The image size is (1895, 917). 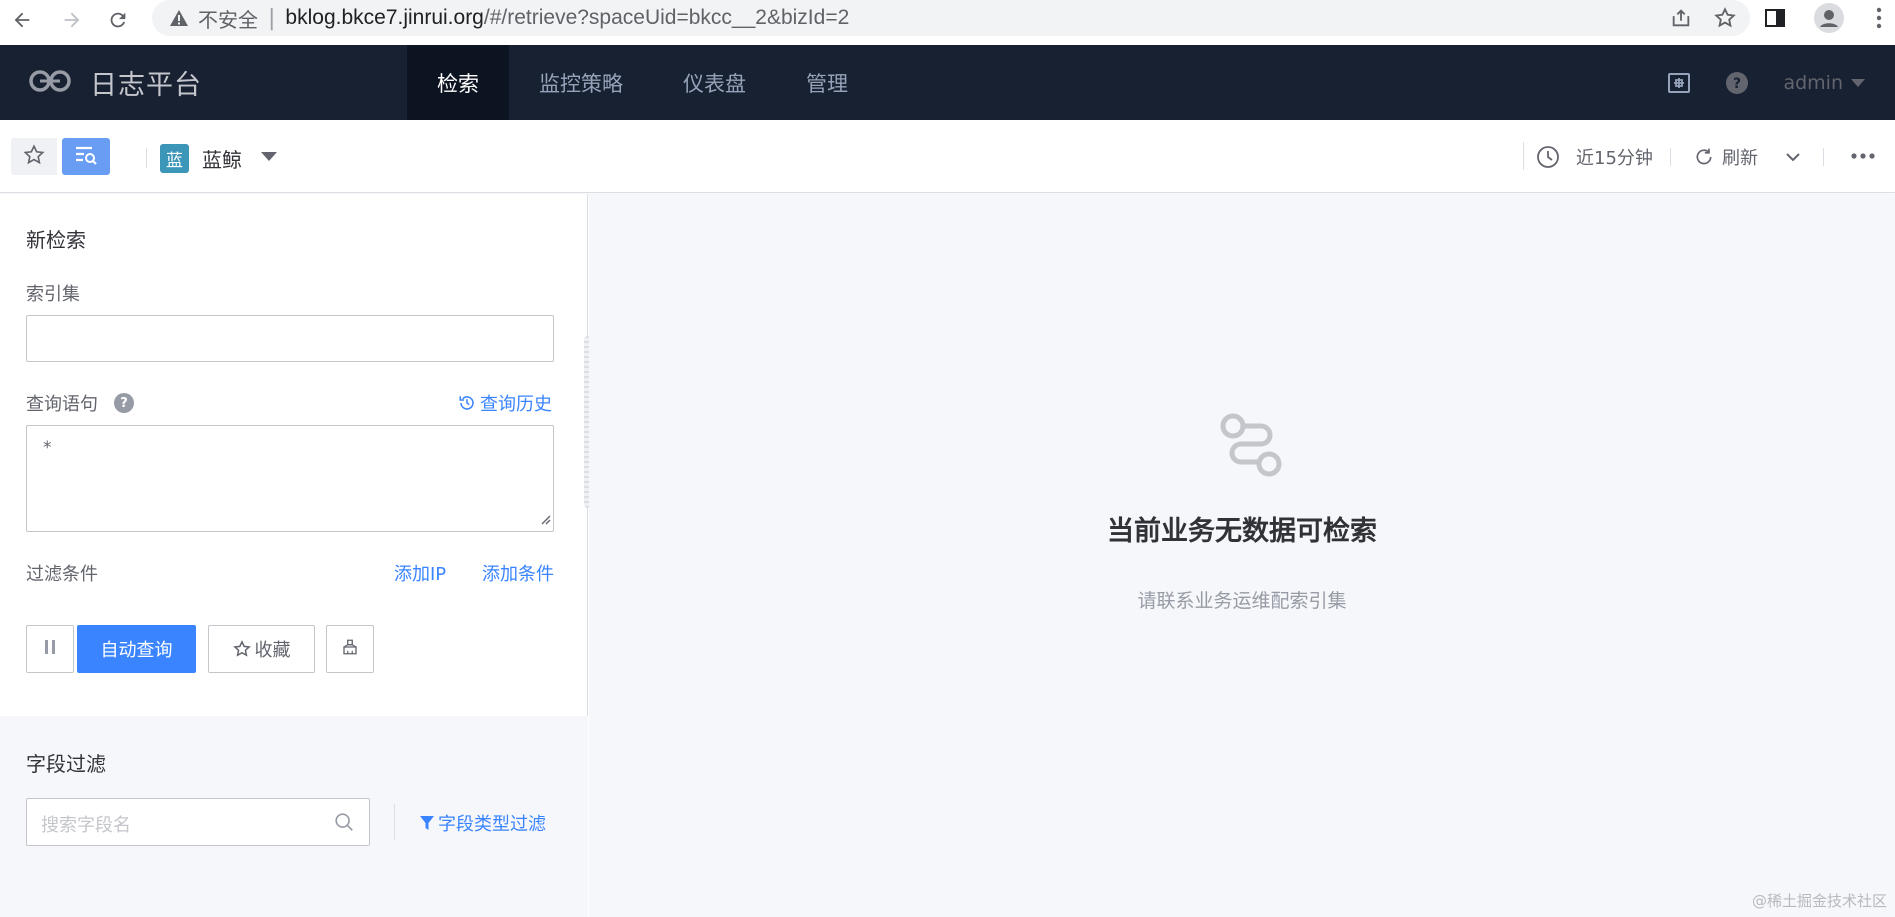 What do you see at coordinates (518, 573) in the screenshot?
I see `add-condition-link: 添加条件` at bounding box center [518, 573].